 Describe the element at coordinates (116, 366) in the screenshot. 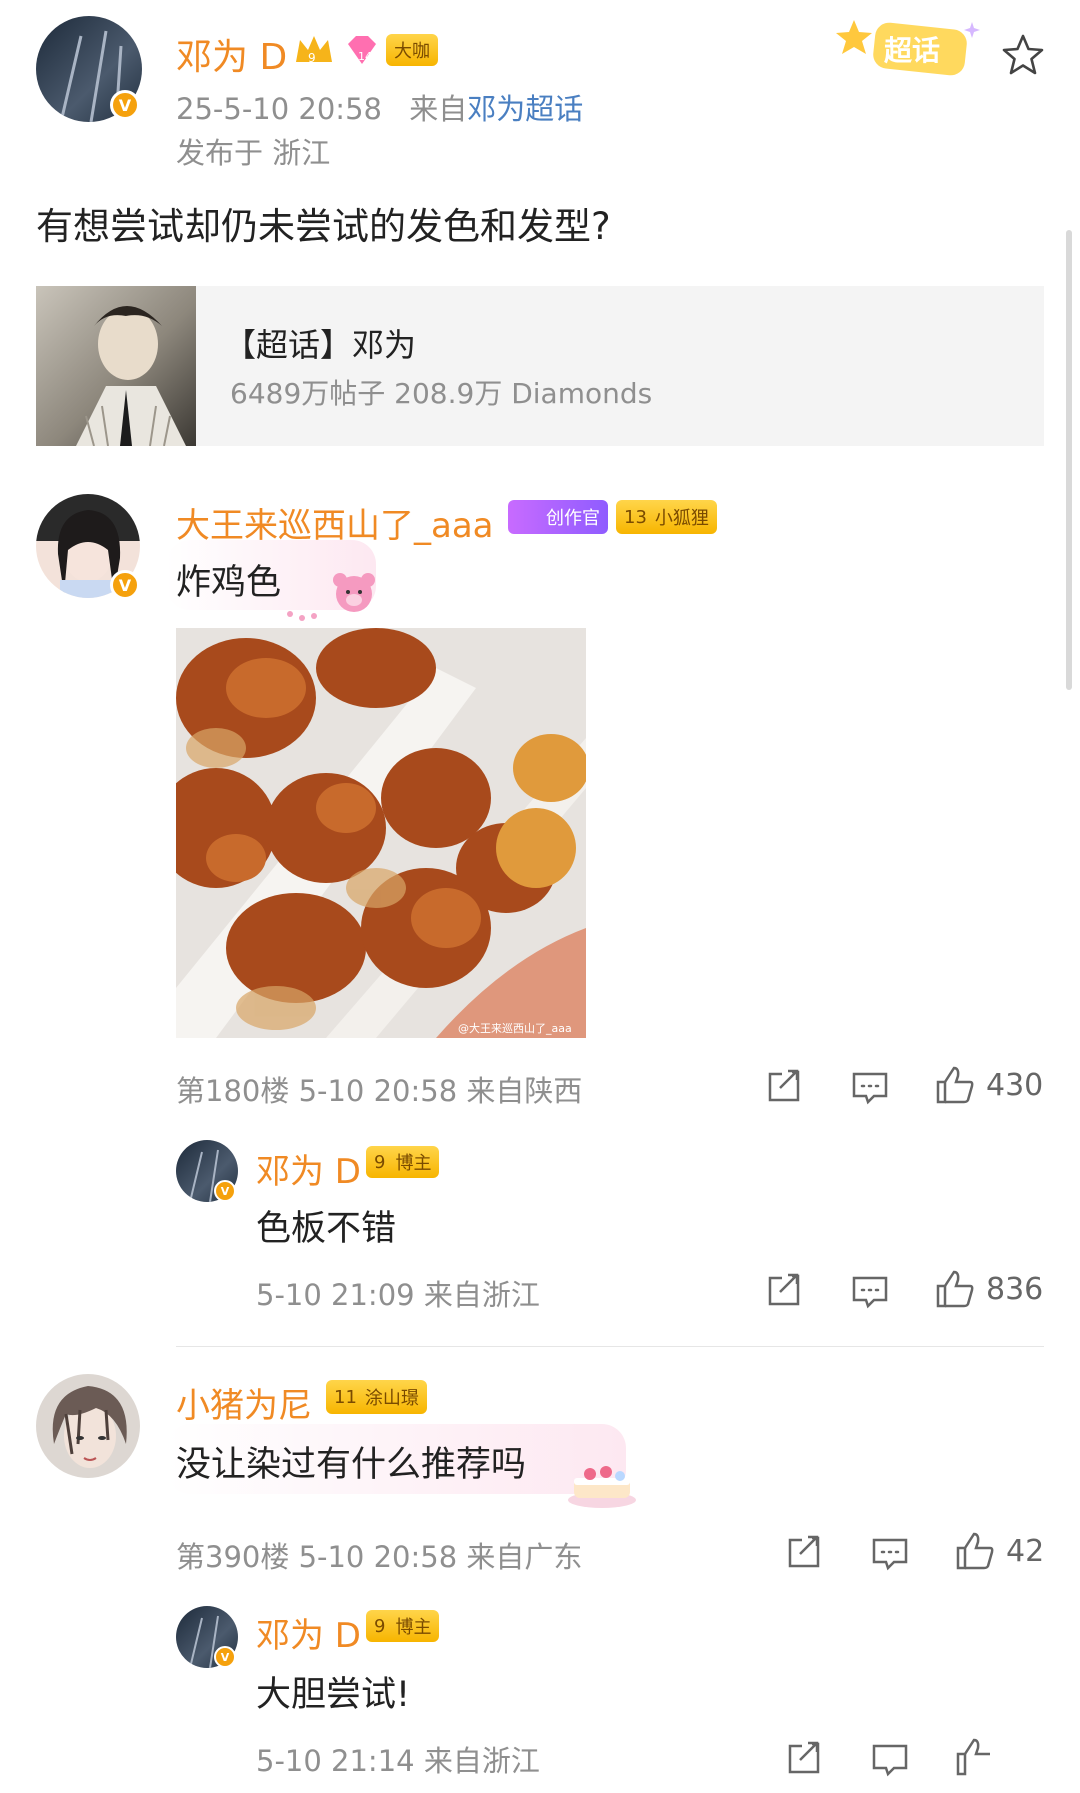

I see `supertopic-cover-image` at that location.